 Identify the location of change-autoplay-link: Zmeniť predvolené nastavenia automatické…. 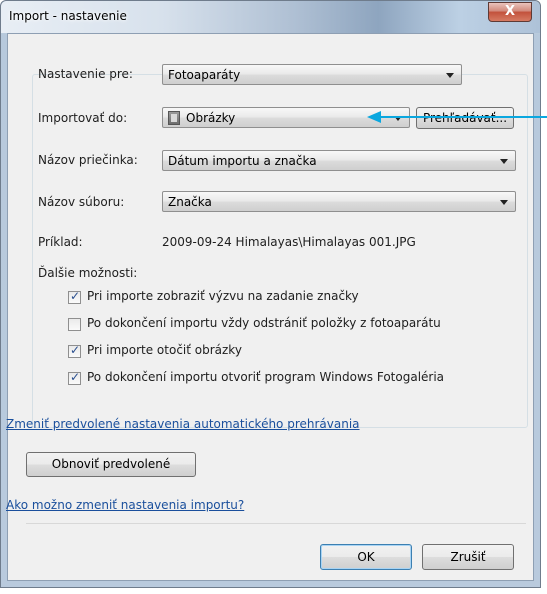
(183, 424).